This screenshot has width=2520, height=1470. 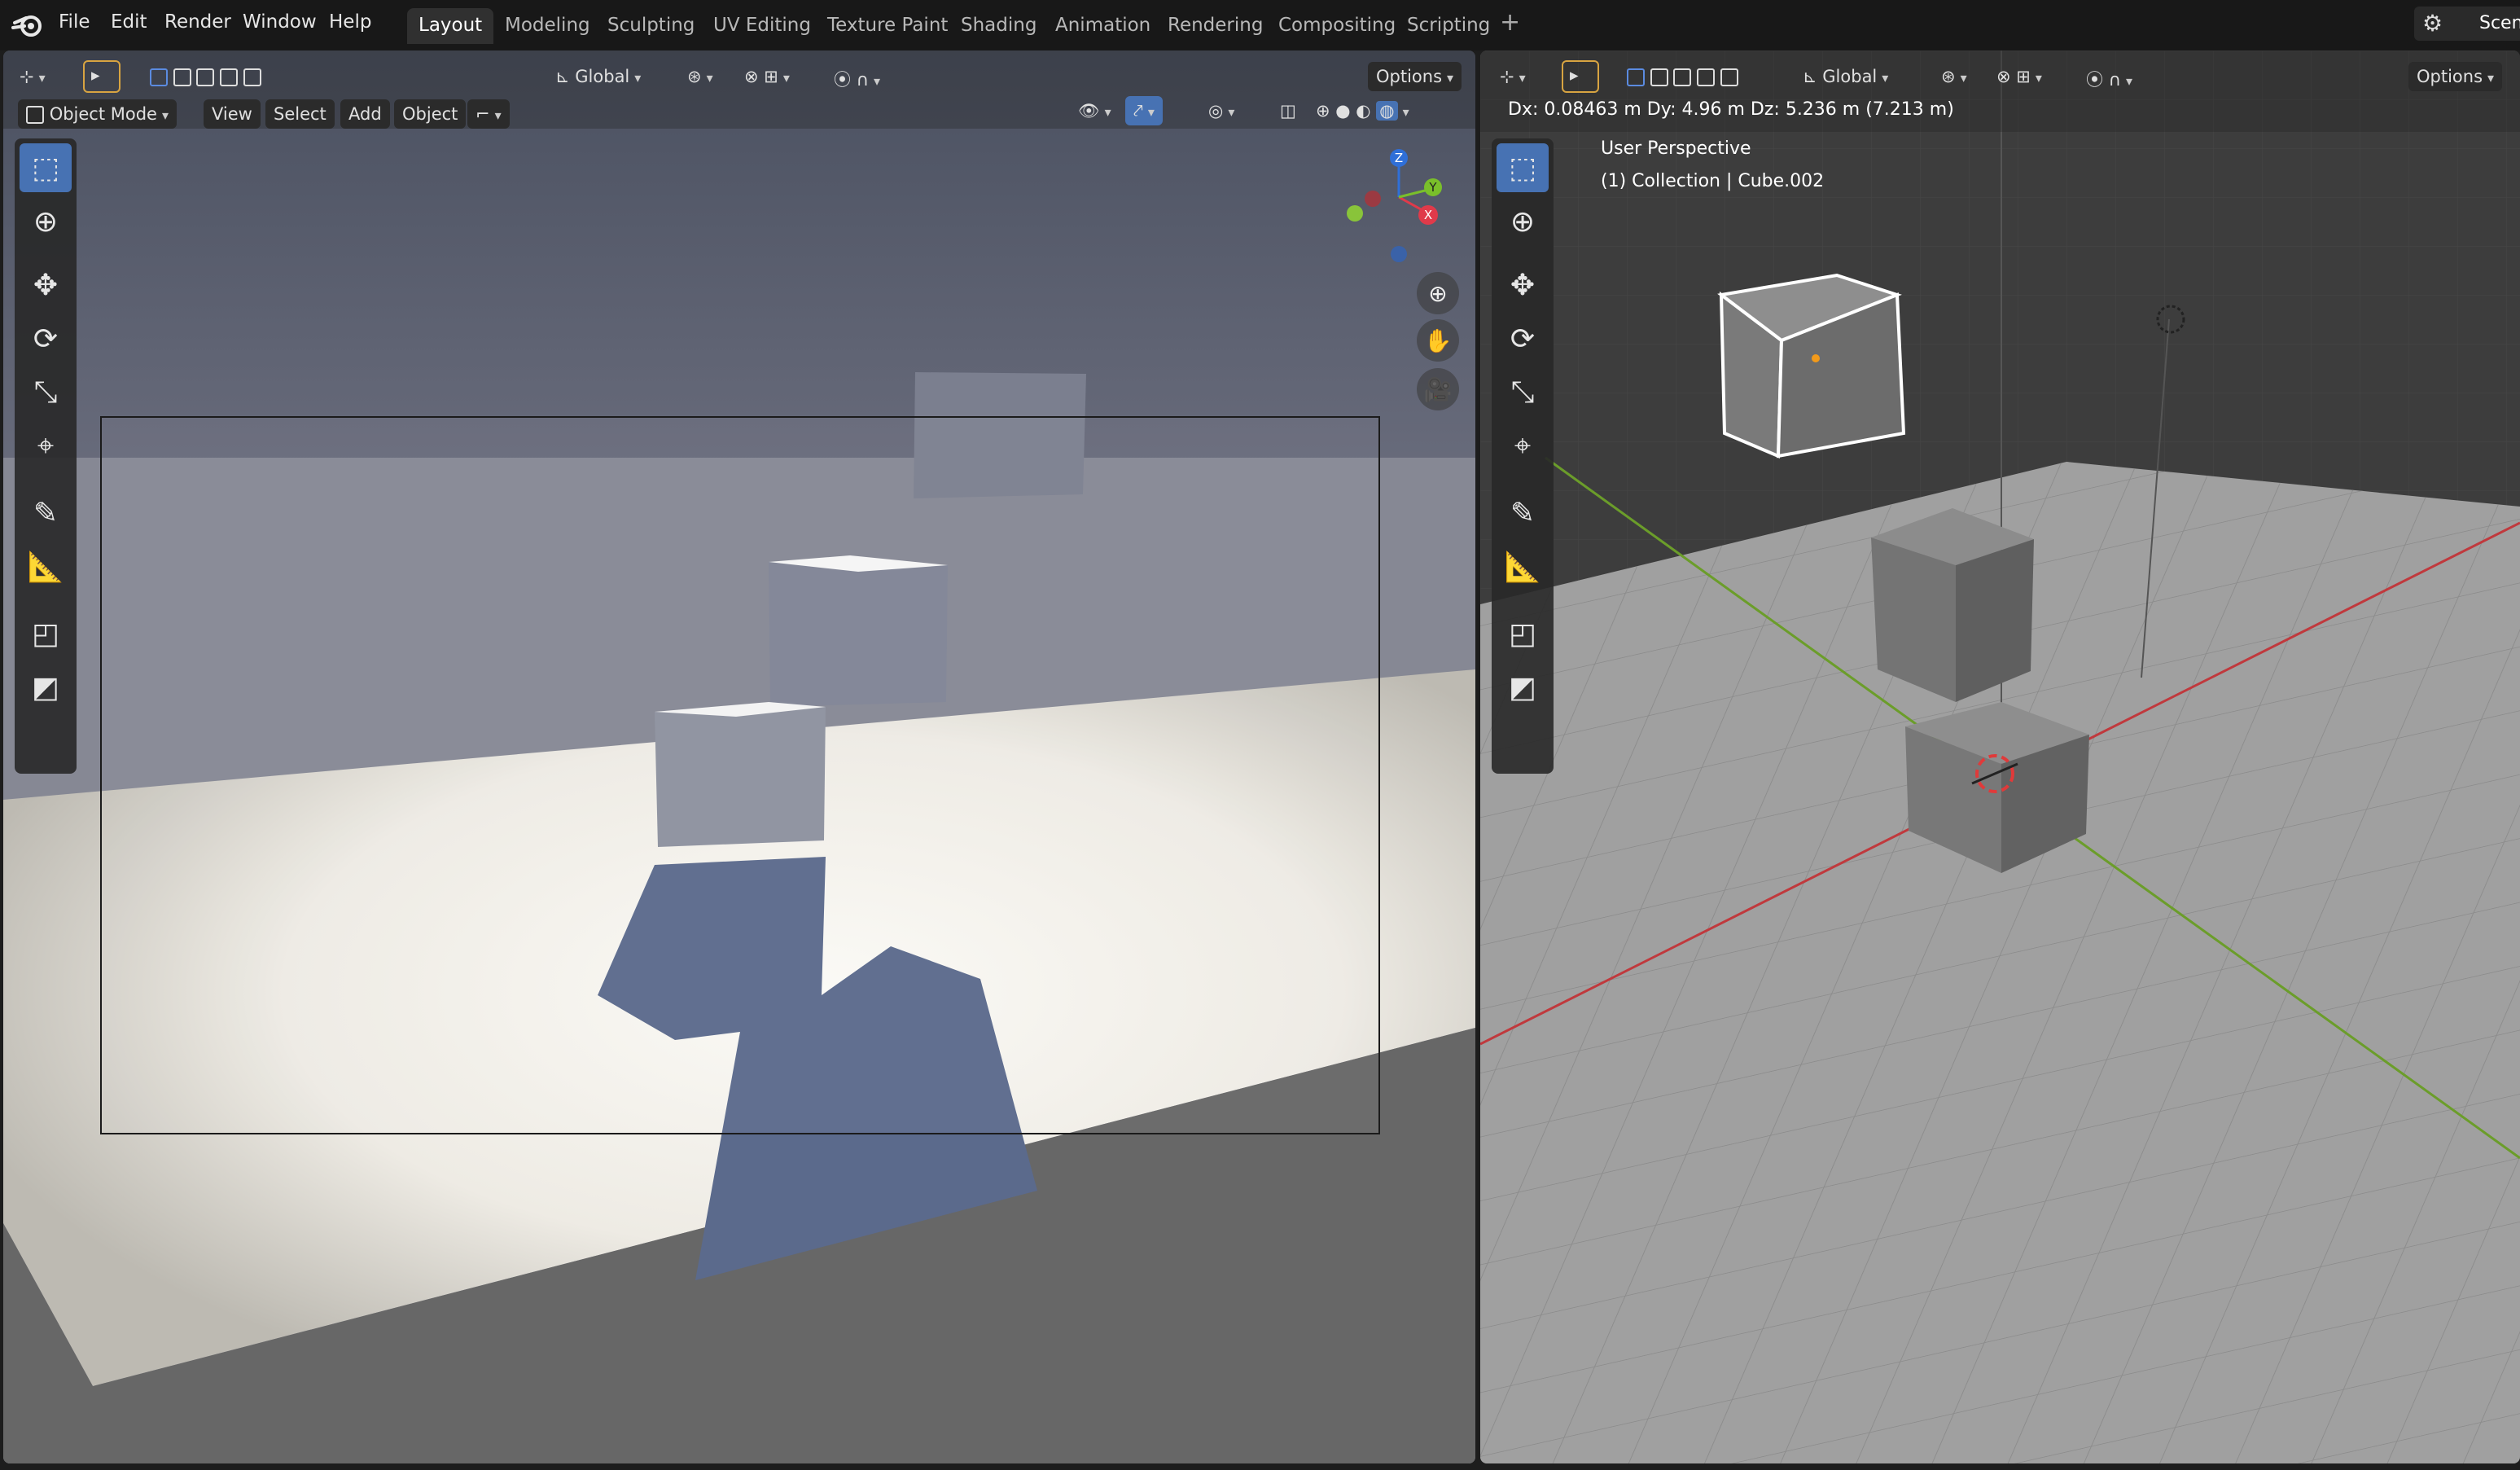 What do you see at coordinates (888, 26) in the screenshot?
I see `tab-texture-paint: Texture Paint` at bounding box center [888, 26].